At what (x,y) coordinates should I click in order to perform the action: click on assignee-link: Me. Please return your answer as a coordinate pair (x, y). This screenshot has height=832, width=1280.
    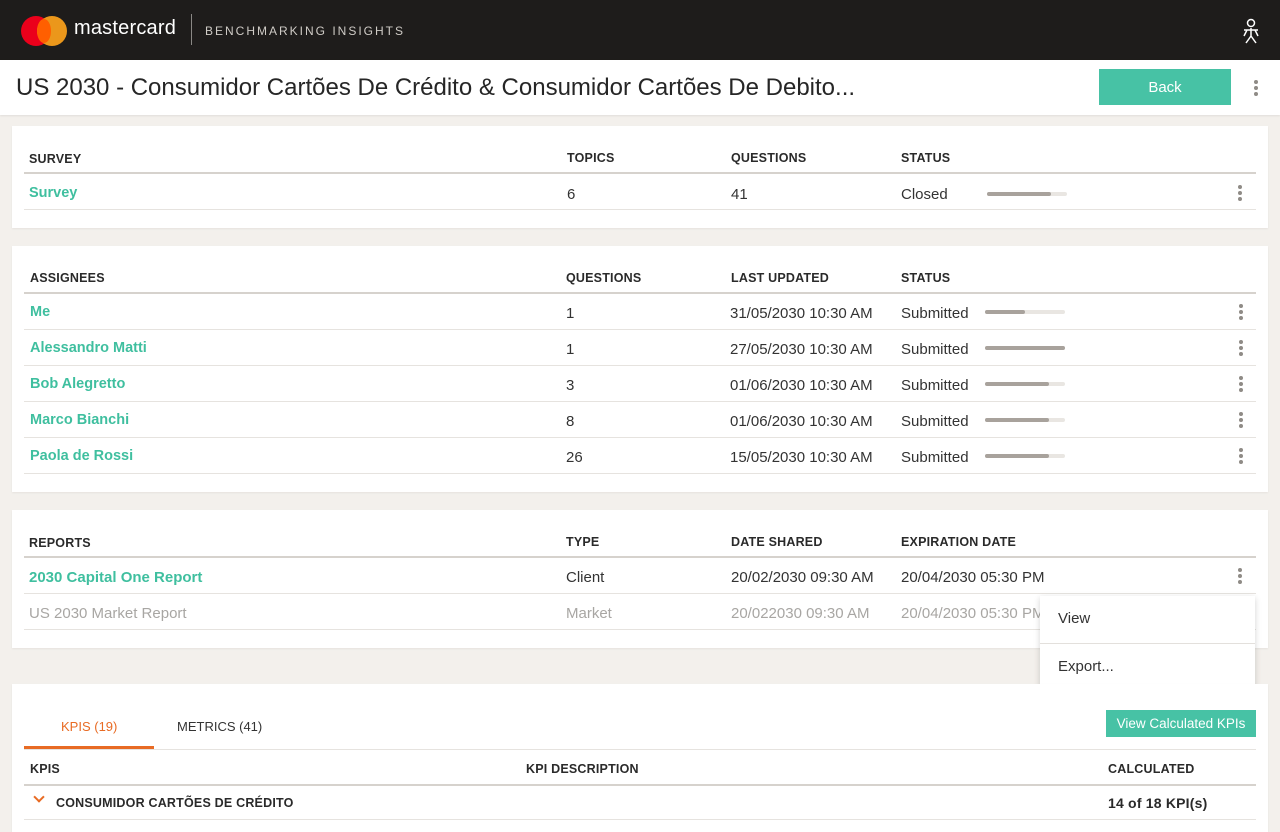
    Looking at the image, I should click on (40, 312).